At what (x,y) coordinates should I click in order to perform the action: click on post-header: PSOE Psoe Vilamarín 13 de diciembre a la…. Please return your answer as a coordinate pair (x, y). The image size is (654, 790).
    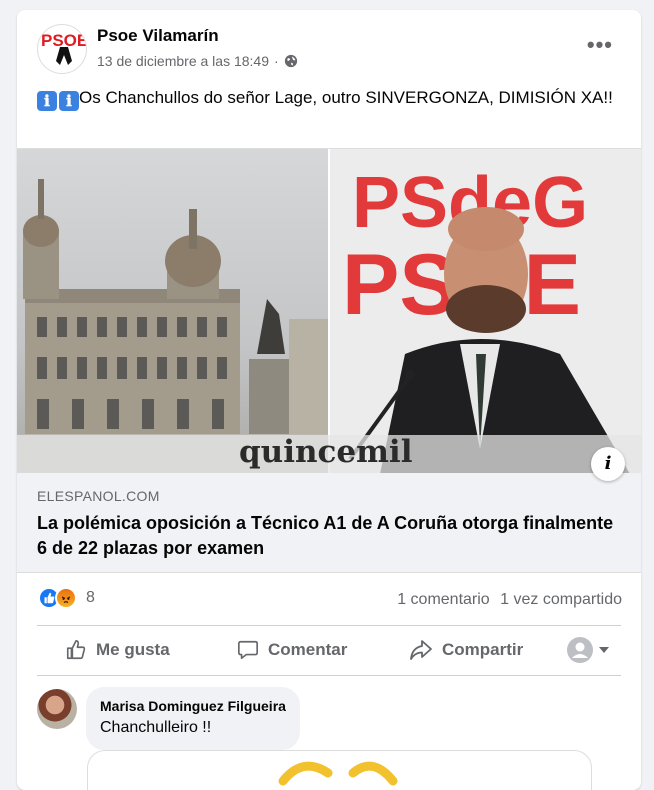
    Looking at the image, I should click on (329, 45).